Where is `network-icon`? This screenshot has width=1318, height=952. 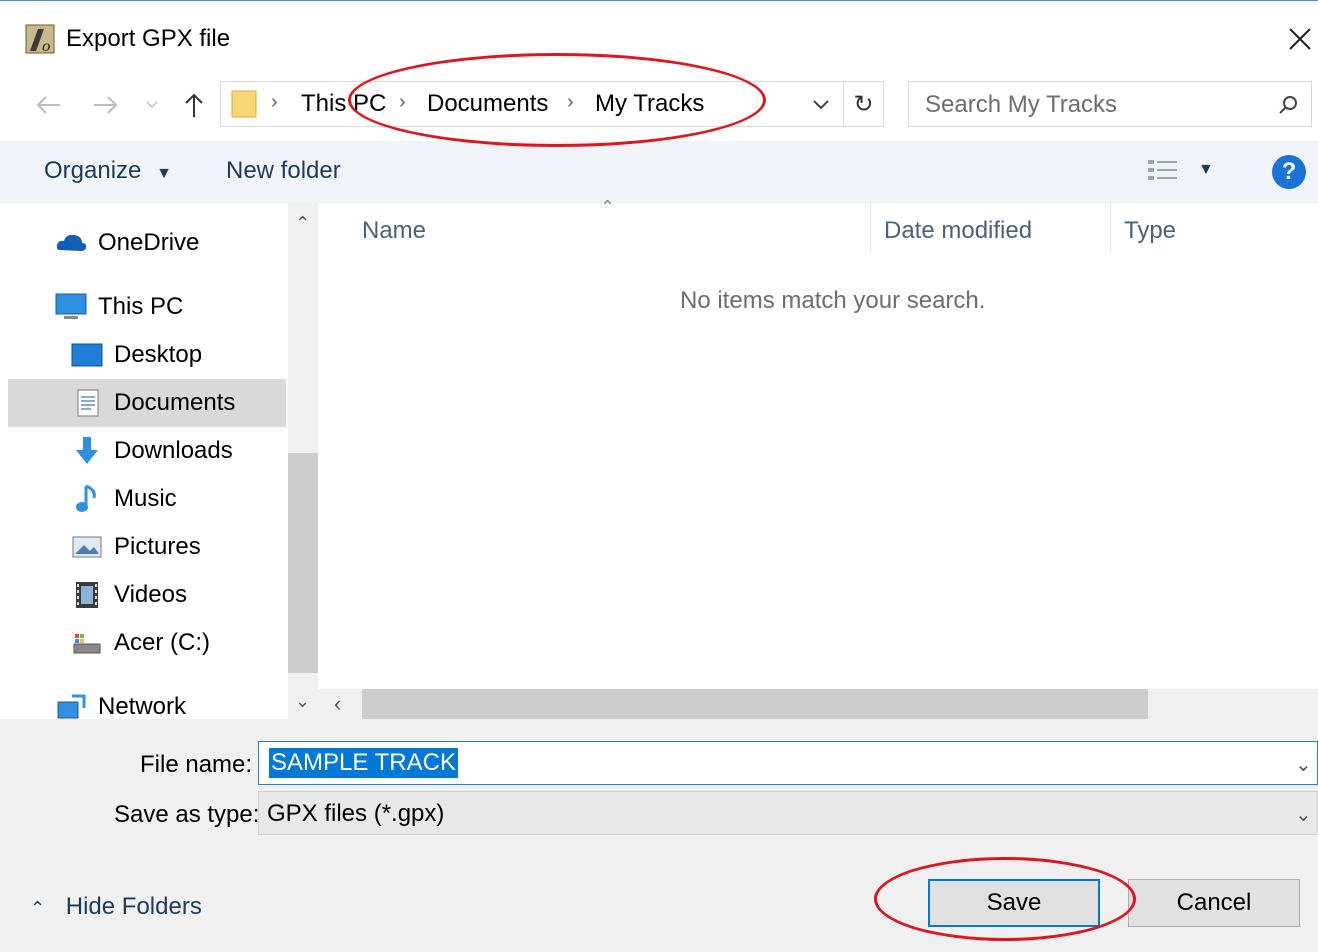 network-icon is located at coordinates (71, 706).